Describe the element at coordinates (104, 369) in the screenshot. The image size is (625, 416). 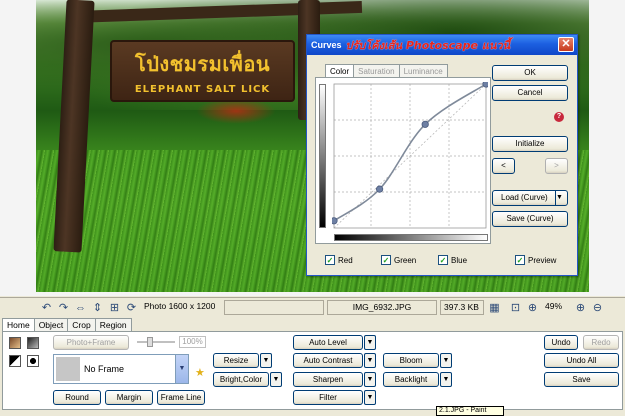
I see `frame-select-value: No Frame` at that location.